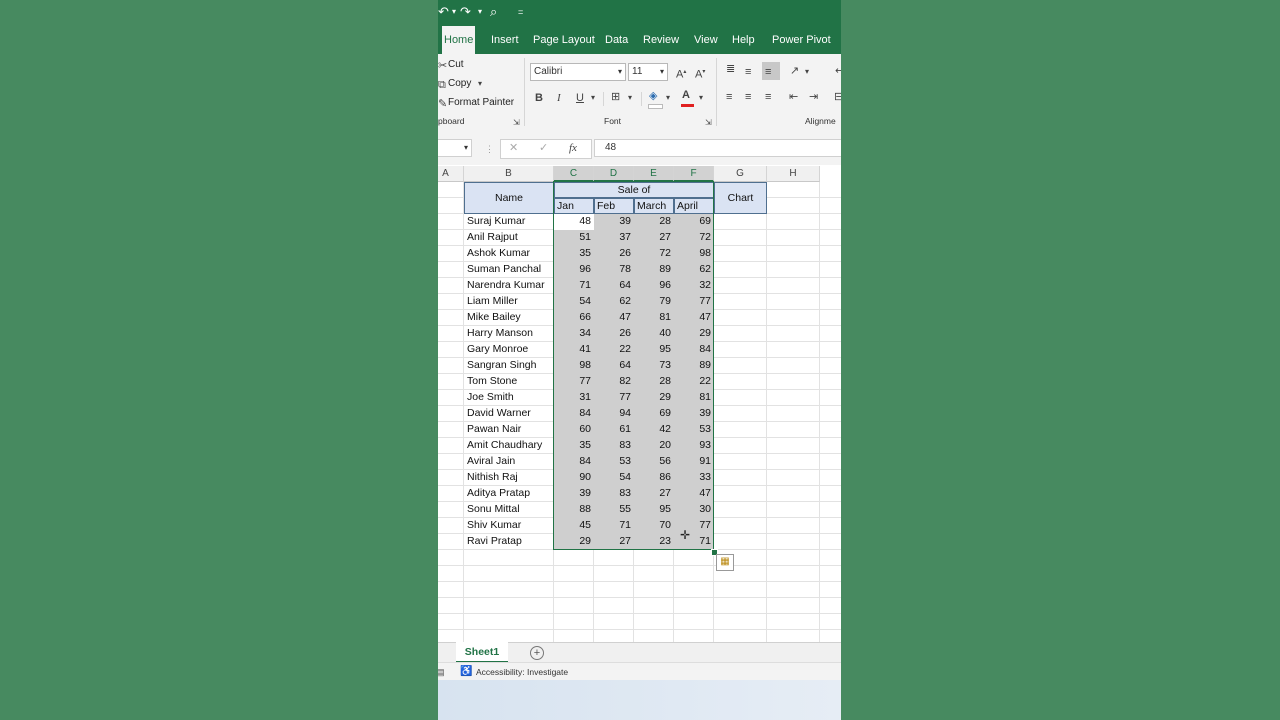  Describe the element at coordinates (559, 98) in the screenshot. I see `italic-button: I` at that location.